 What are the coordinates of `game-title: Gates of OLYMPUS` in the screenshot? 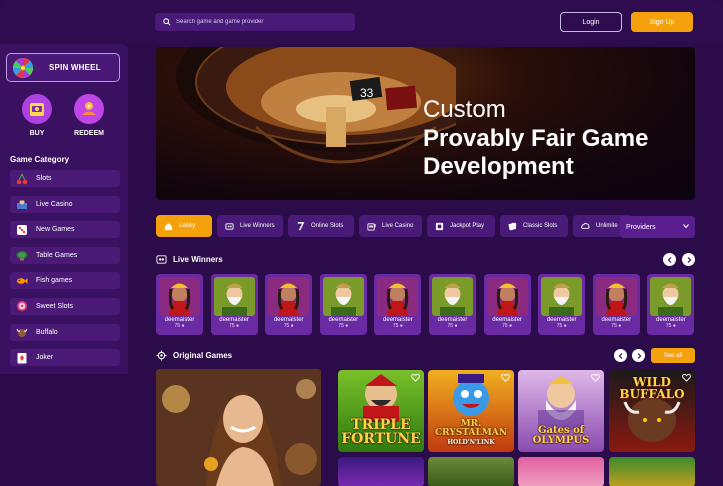 It's located at (561, 435).